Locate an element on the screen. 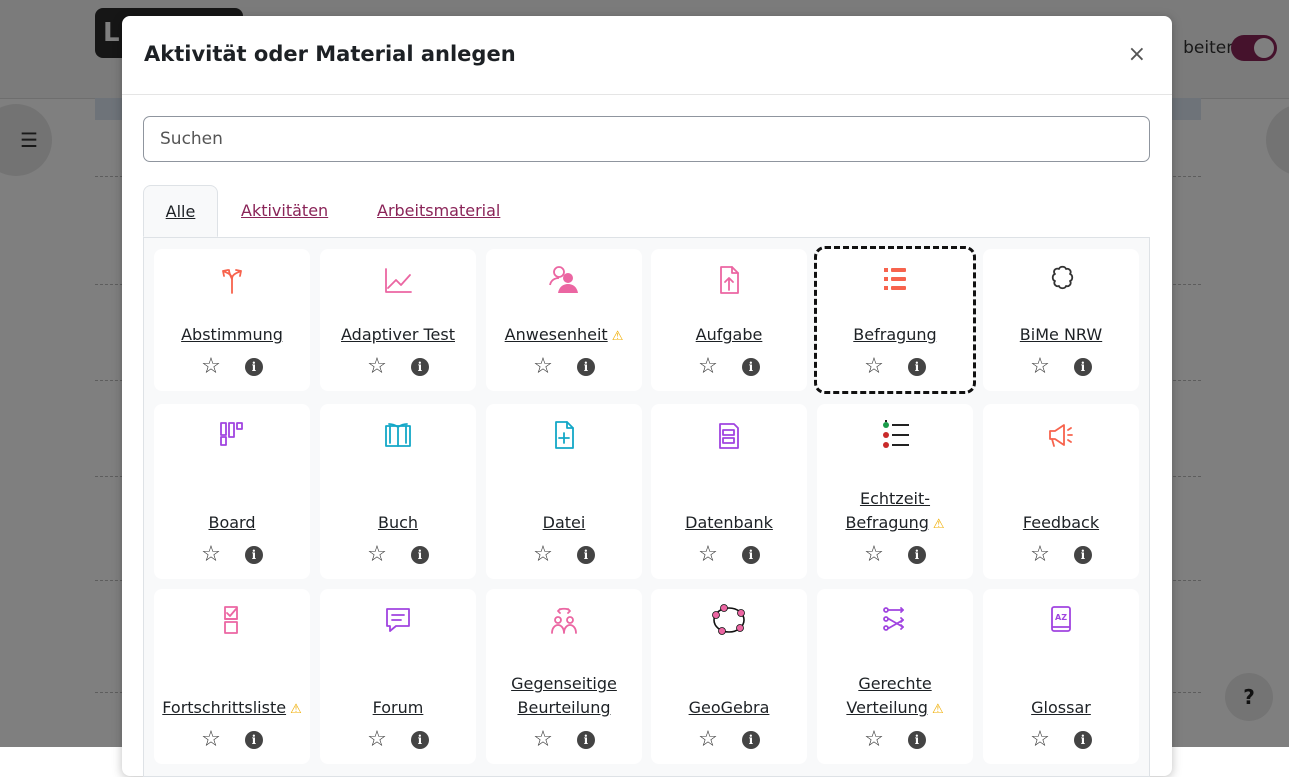  module-name: Befragung is located at coordinates (895, 335).